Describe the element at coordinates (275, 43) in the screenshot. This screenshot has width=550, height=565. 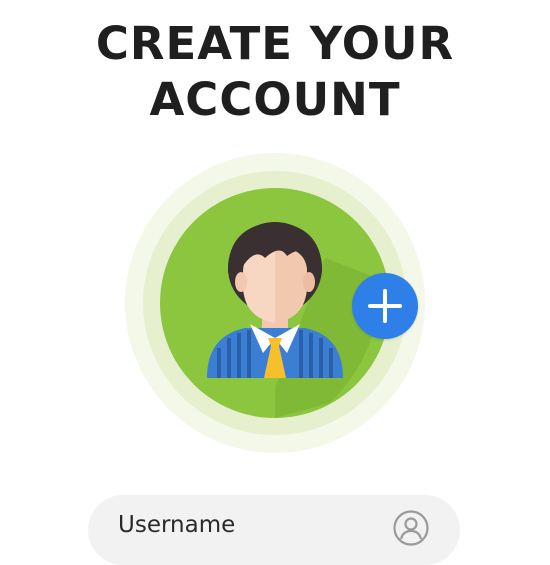
I see `title-line-1: CREATE YOUR` at that location.